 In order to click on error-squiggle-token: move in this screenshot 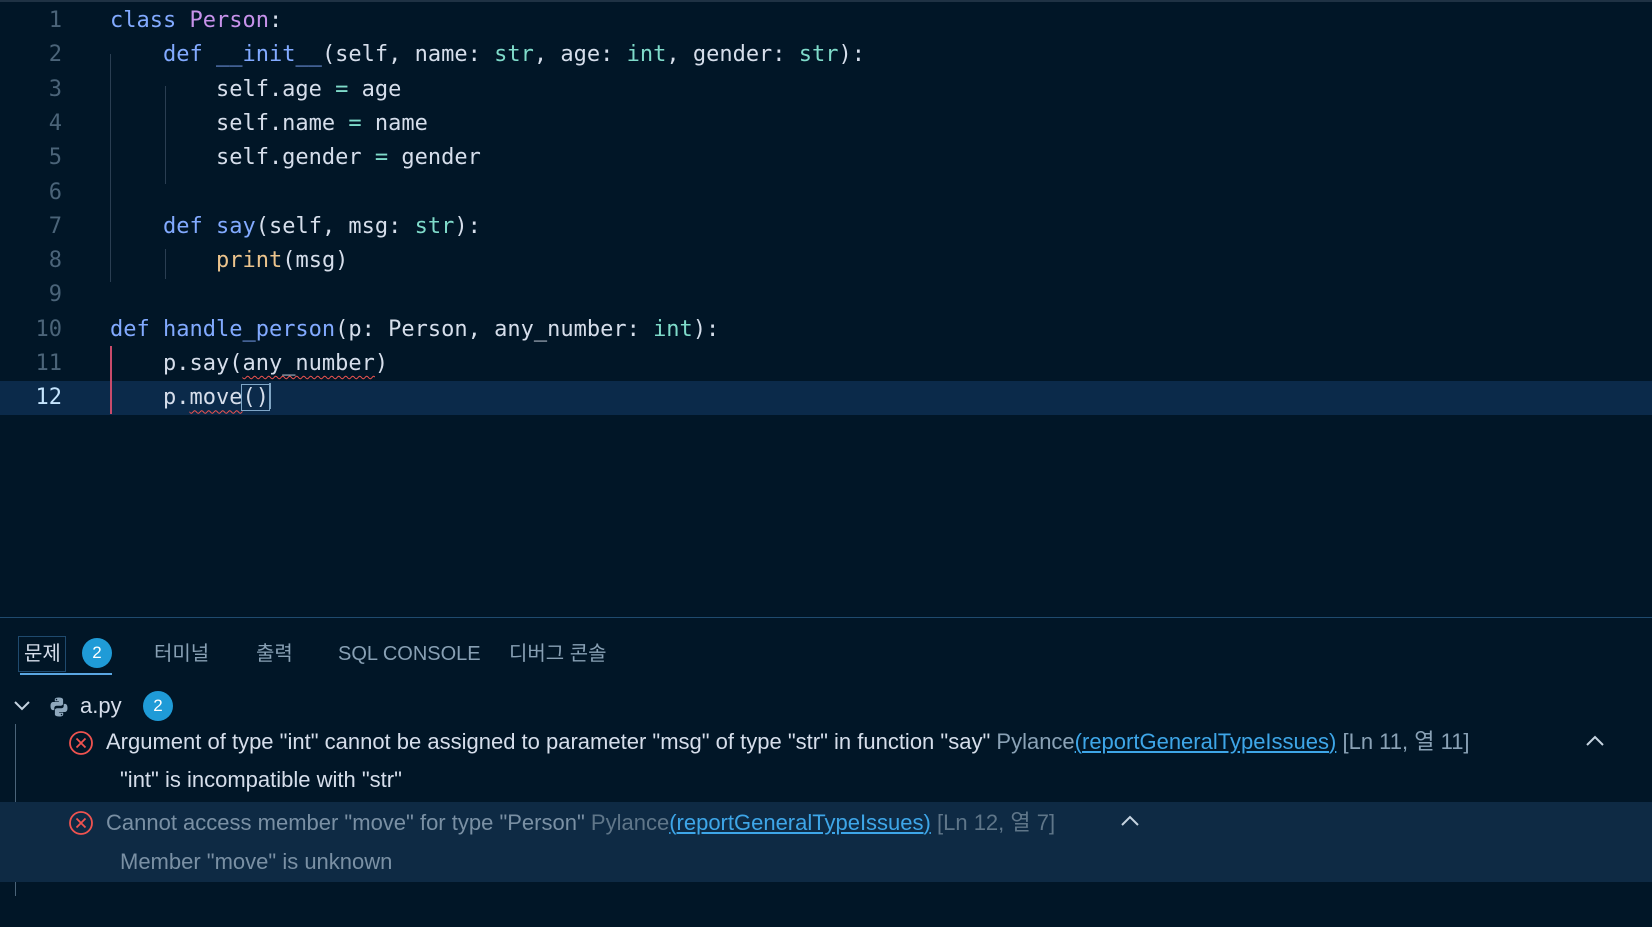, I will do `click(216, 398)`.